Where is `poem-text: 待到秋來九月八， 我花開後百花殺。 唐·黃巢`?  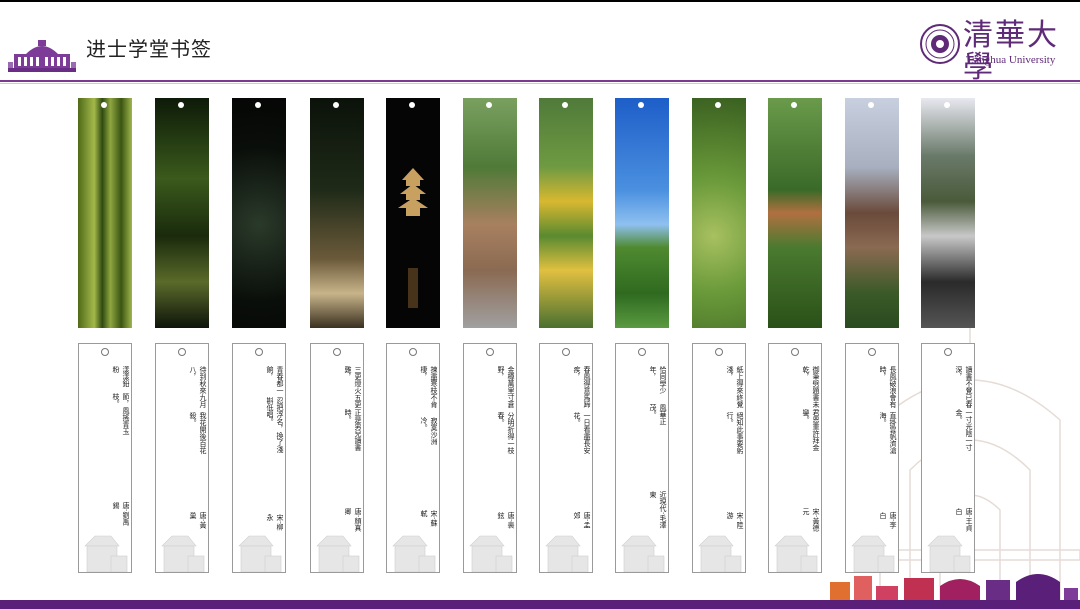 poem-text: 待到秋來九月八， 我花開後百花殺。 唐·黃巢 is located at coordinates (182, 448).